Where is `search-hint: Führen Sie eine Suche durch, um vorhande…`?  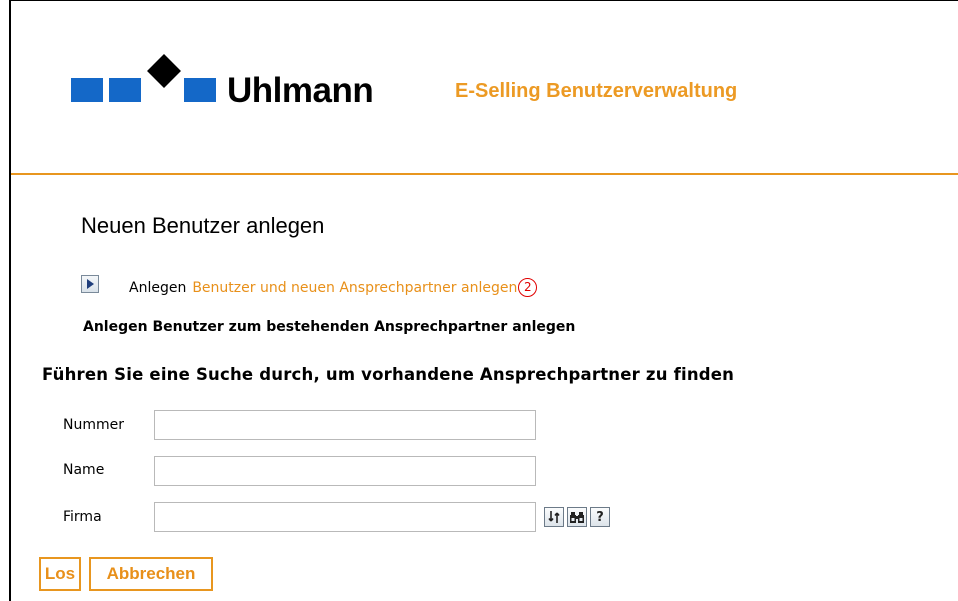
search-hint: Führen Sie eine Suche durch, um vorhande… is located at coordinates (388, 374).